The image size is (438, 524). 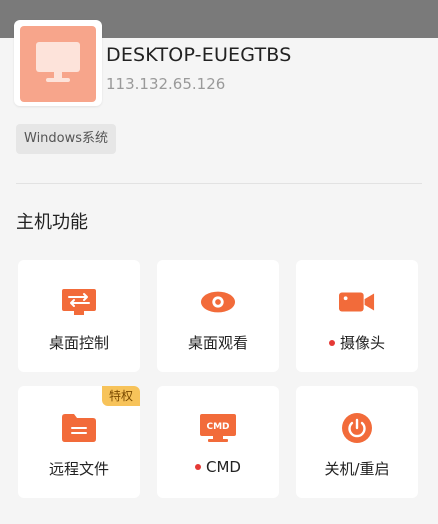 What do you see at coordinates (120, 396) in the screenshot?
I see `privilege-badge: 特权` at bounding box center [120, 396].